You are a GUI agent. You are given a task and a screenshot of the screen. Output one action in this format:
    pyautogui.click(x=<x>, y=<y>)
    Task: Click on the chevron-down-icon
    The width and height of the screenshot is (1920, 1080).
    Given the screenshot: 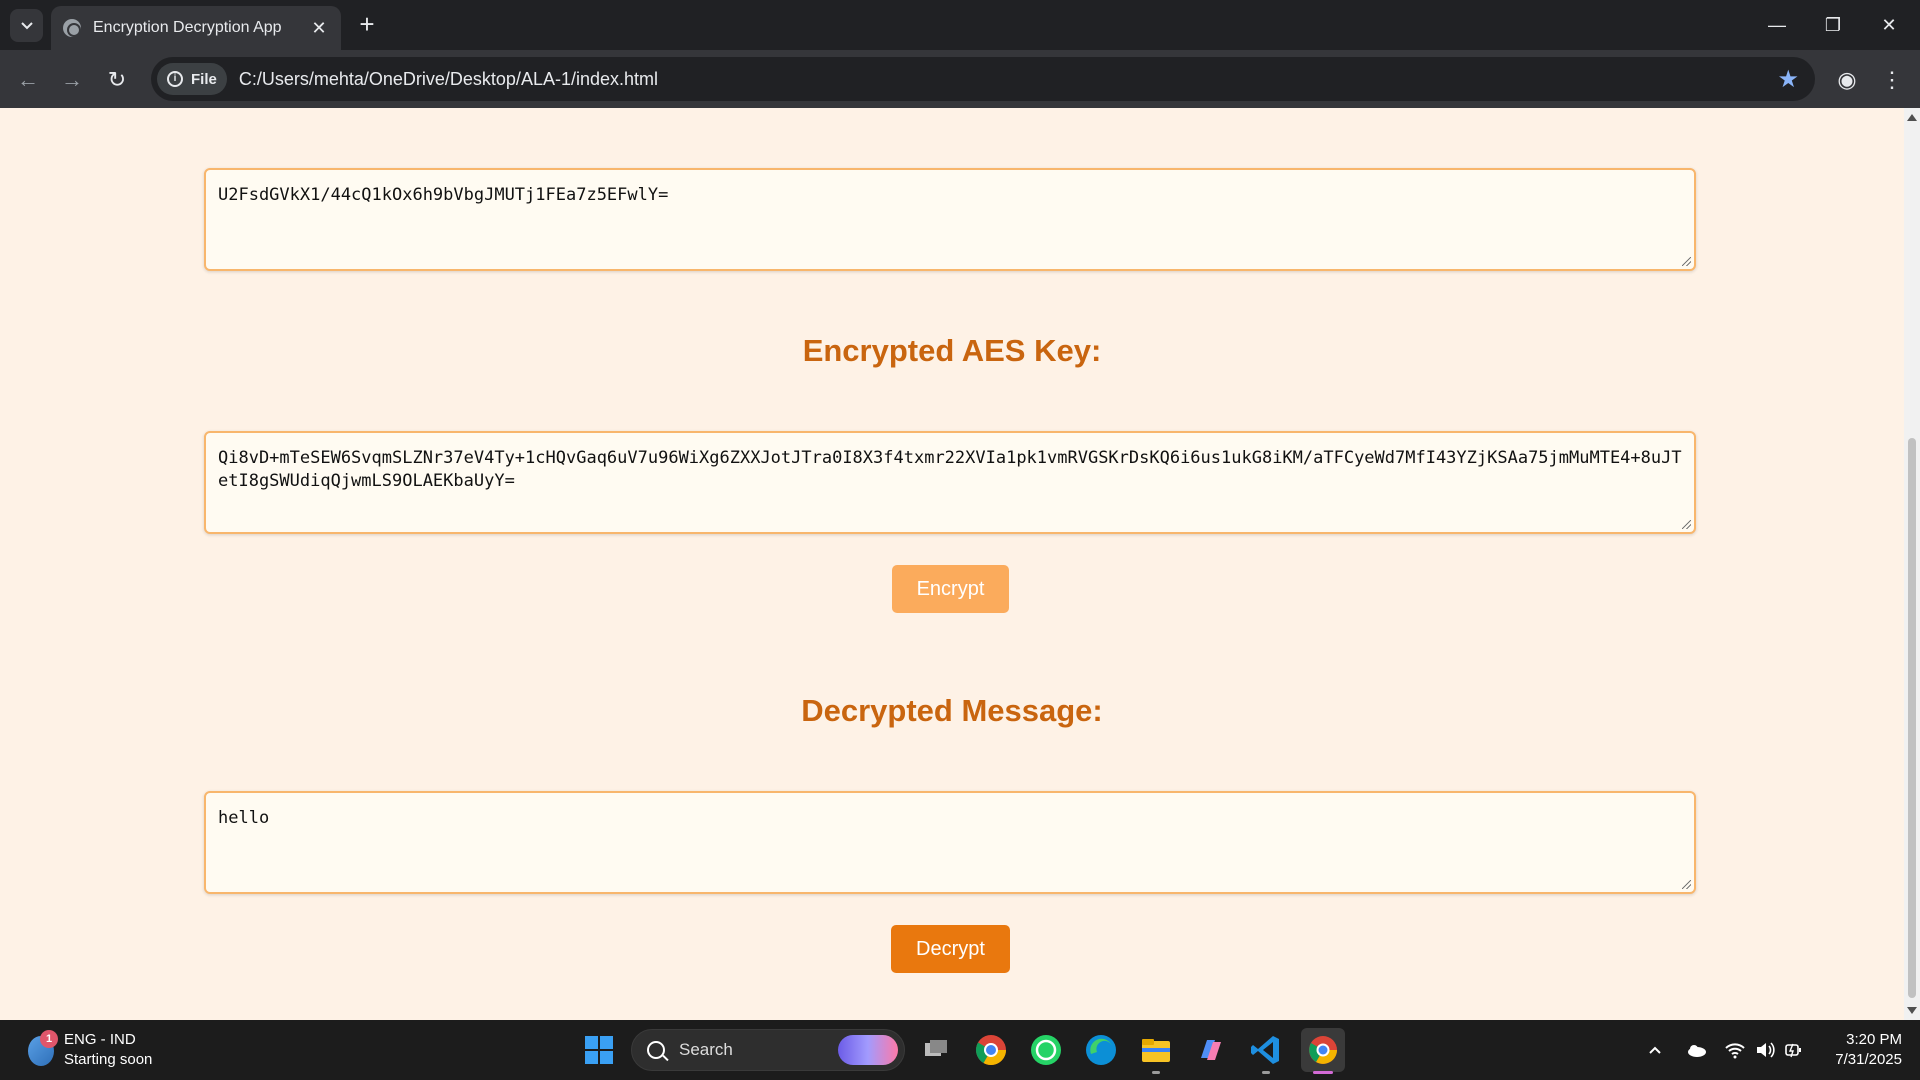 What is the action you would take?
    pyautogui.click(x=26, y=25)
    